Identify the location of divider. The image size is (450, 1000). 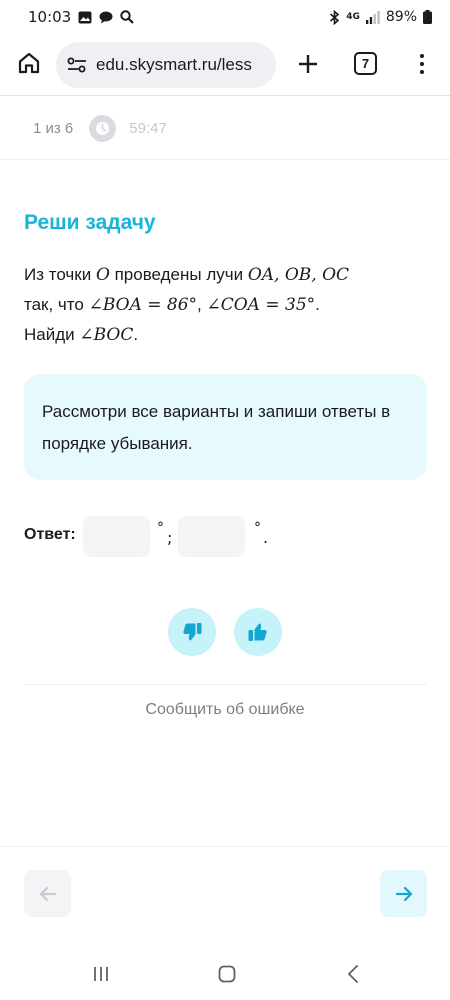
(225, 684).